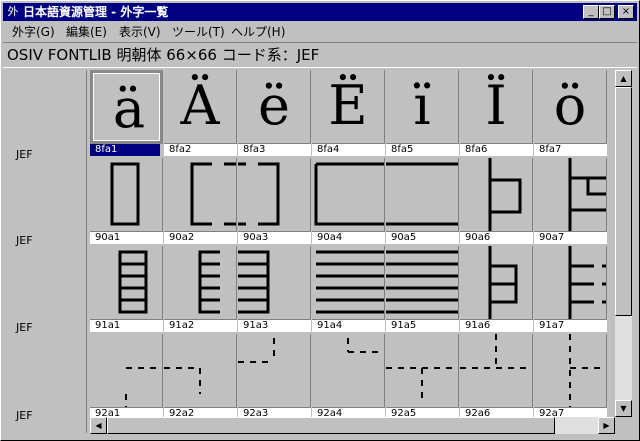 This screenshot has width=640, height=441. Describe the element at coordinates (96, 12) in the screenshot. I see `window-title: 日本語資源管理 - 外字一覧` at that location.